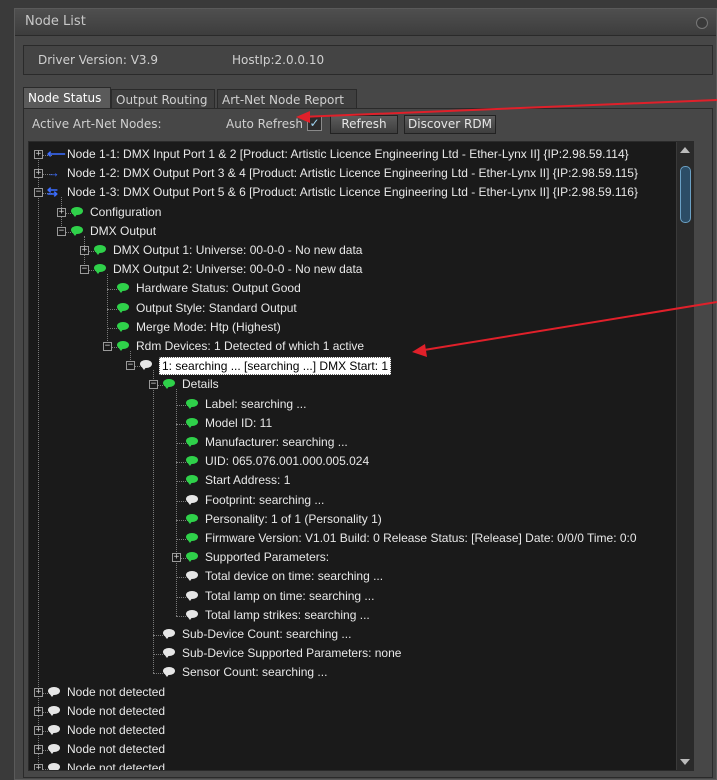 This screenshot has height=780, width=717. What do you see at coordinates (353, 480) in the screenshot?
I see `tree-node-row: Start Address: 1` at bounding box center [353, 480].